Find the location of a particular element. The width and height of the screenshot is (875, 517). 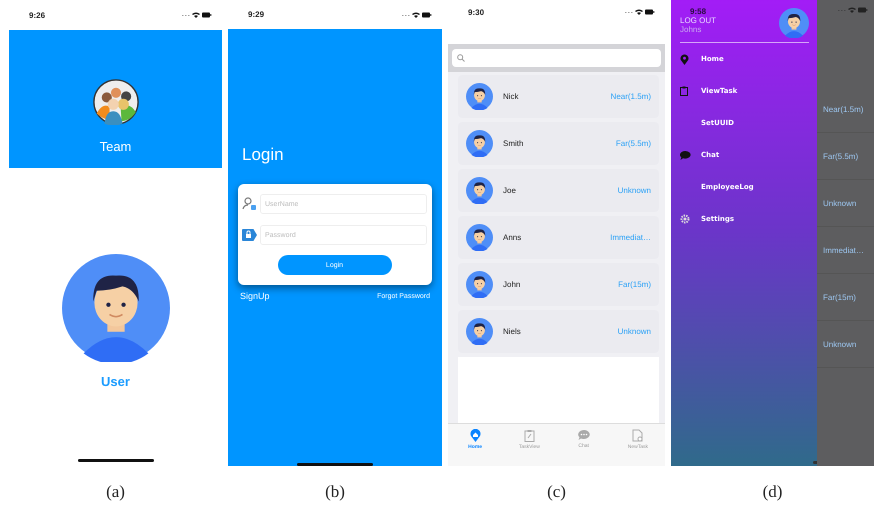

person-row: Nick Near(1.5m) is located at coordinates (558, 96).